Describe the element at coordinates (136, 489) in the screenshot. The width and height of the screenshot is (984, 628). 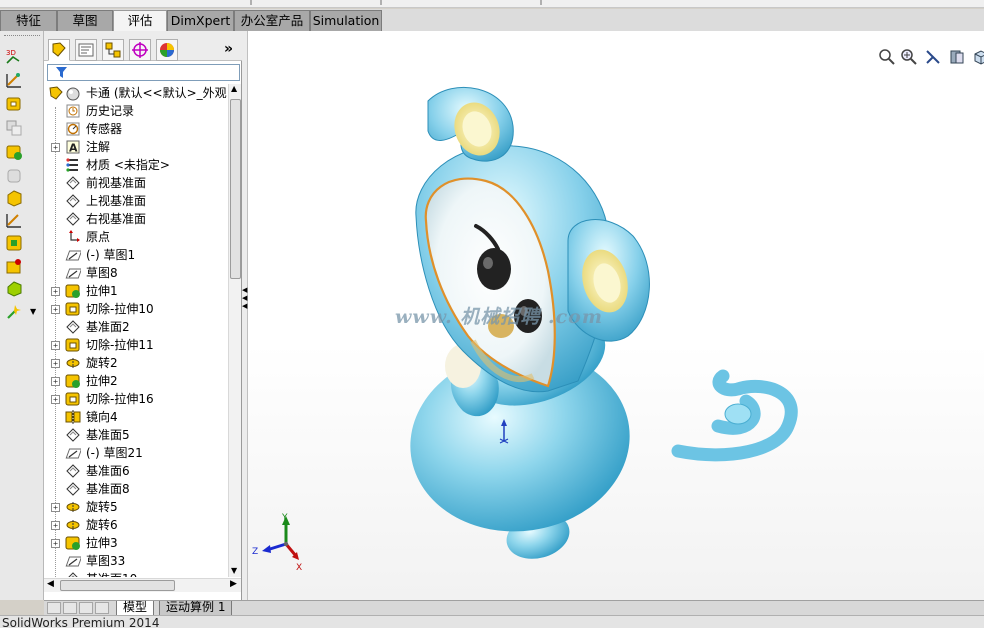
I see `tree-item: 基准面8` at that location.